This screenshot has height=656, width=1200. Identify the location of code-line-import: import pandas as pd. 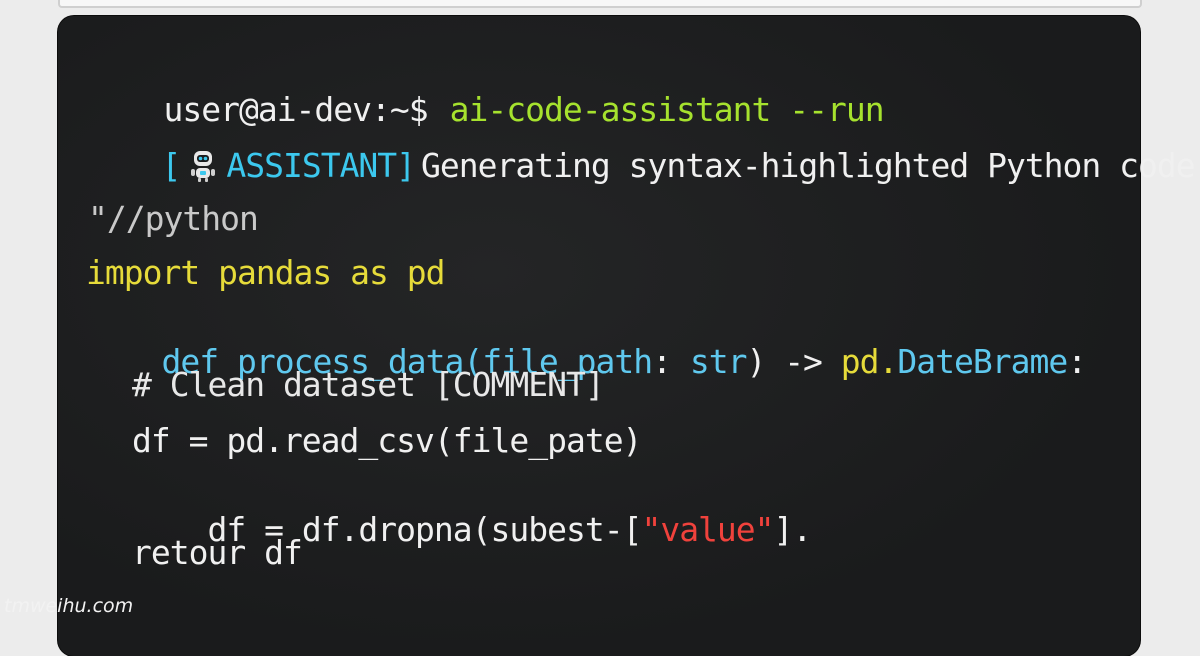
(265, 272).